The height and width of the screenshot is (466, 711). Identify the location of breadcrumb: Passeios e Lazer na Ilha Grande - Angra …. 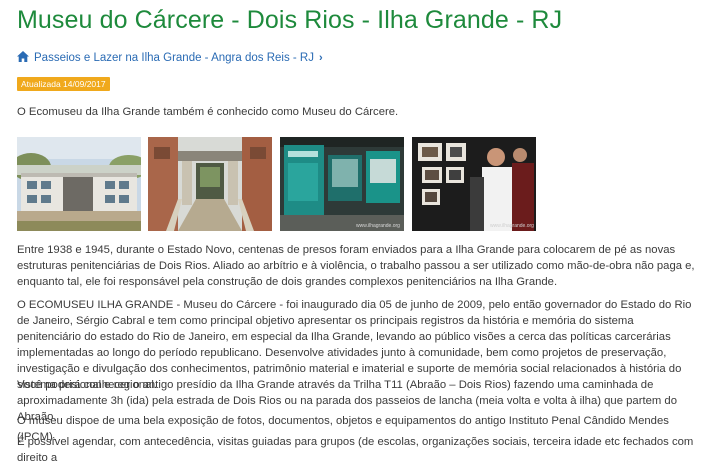
(170, 58).